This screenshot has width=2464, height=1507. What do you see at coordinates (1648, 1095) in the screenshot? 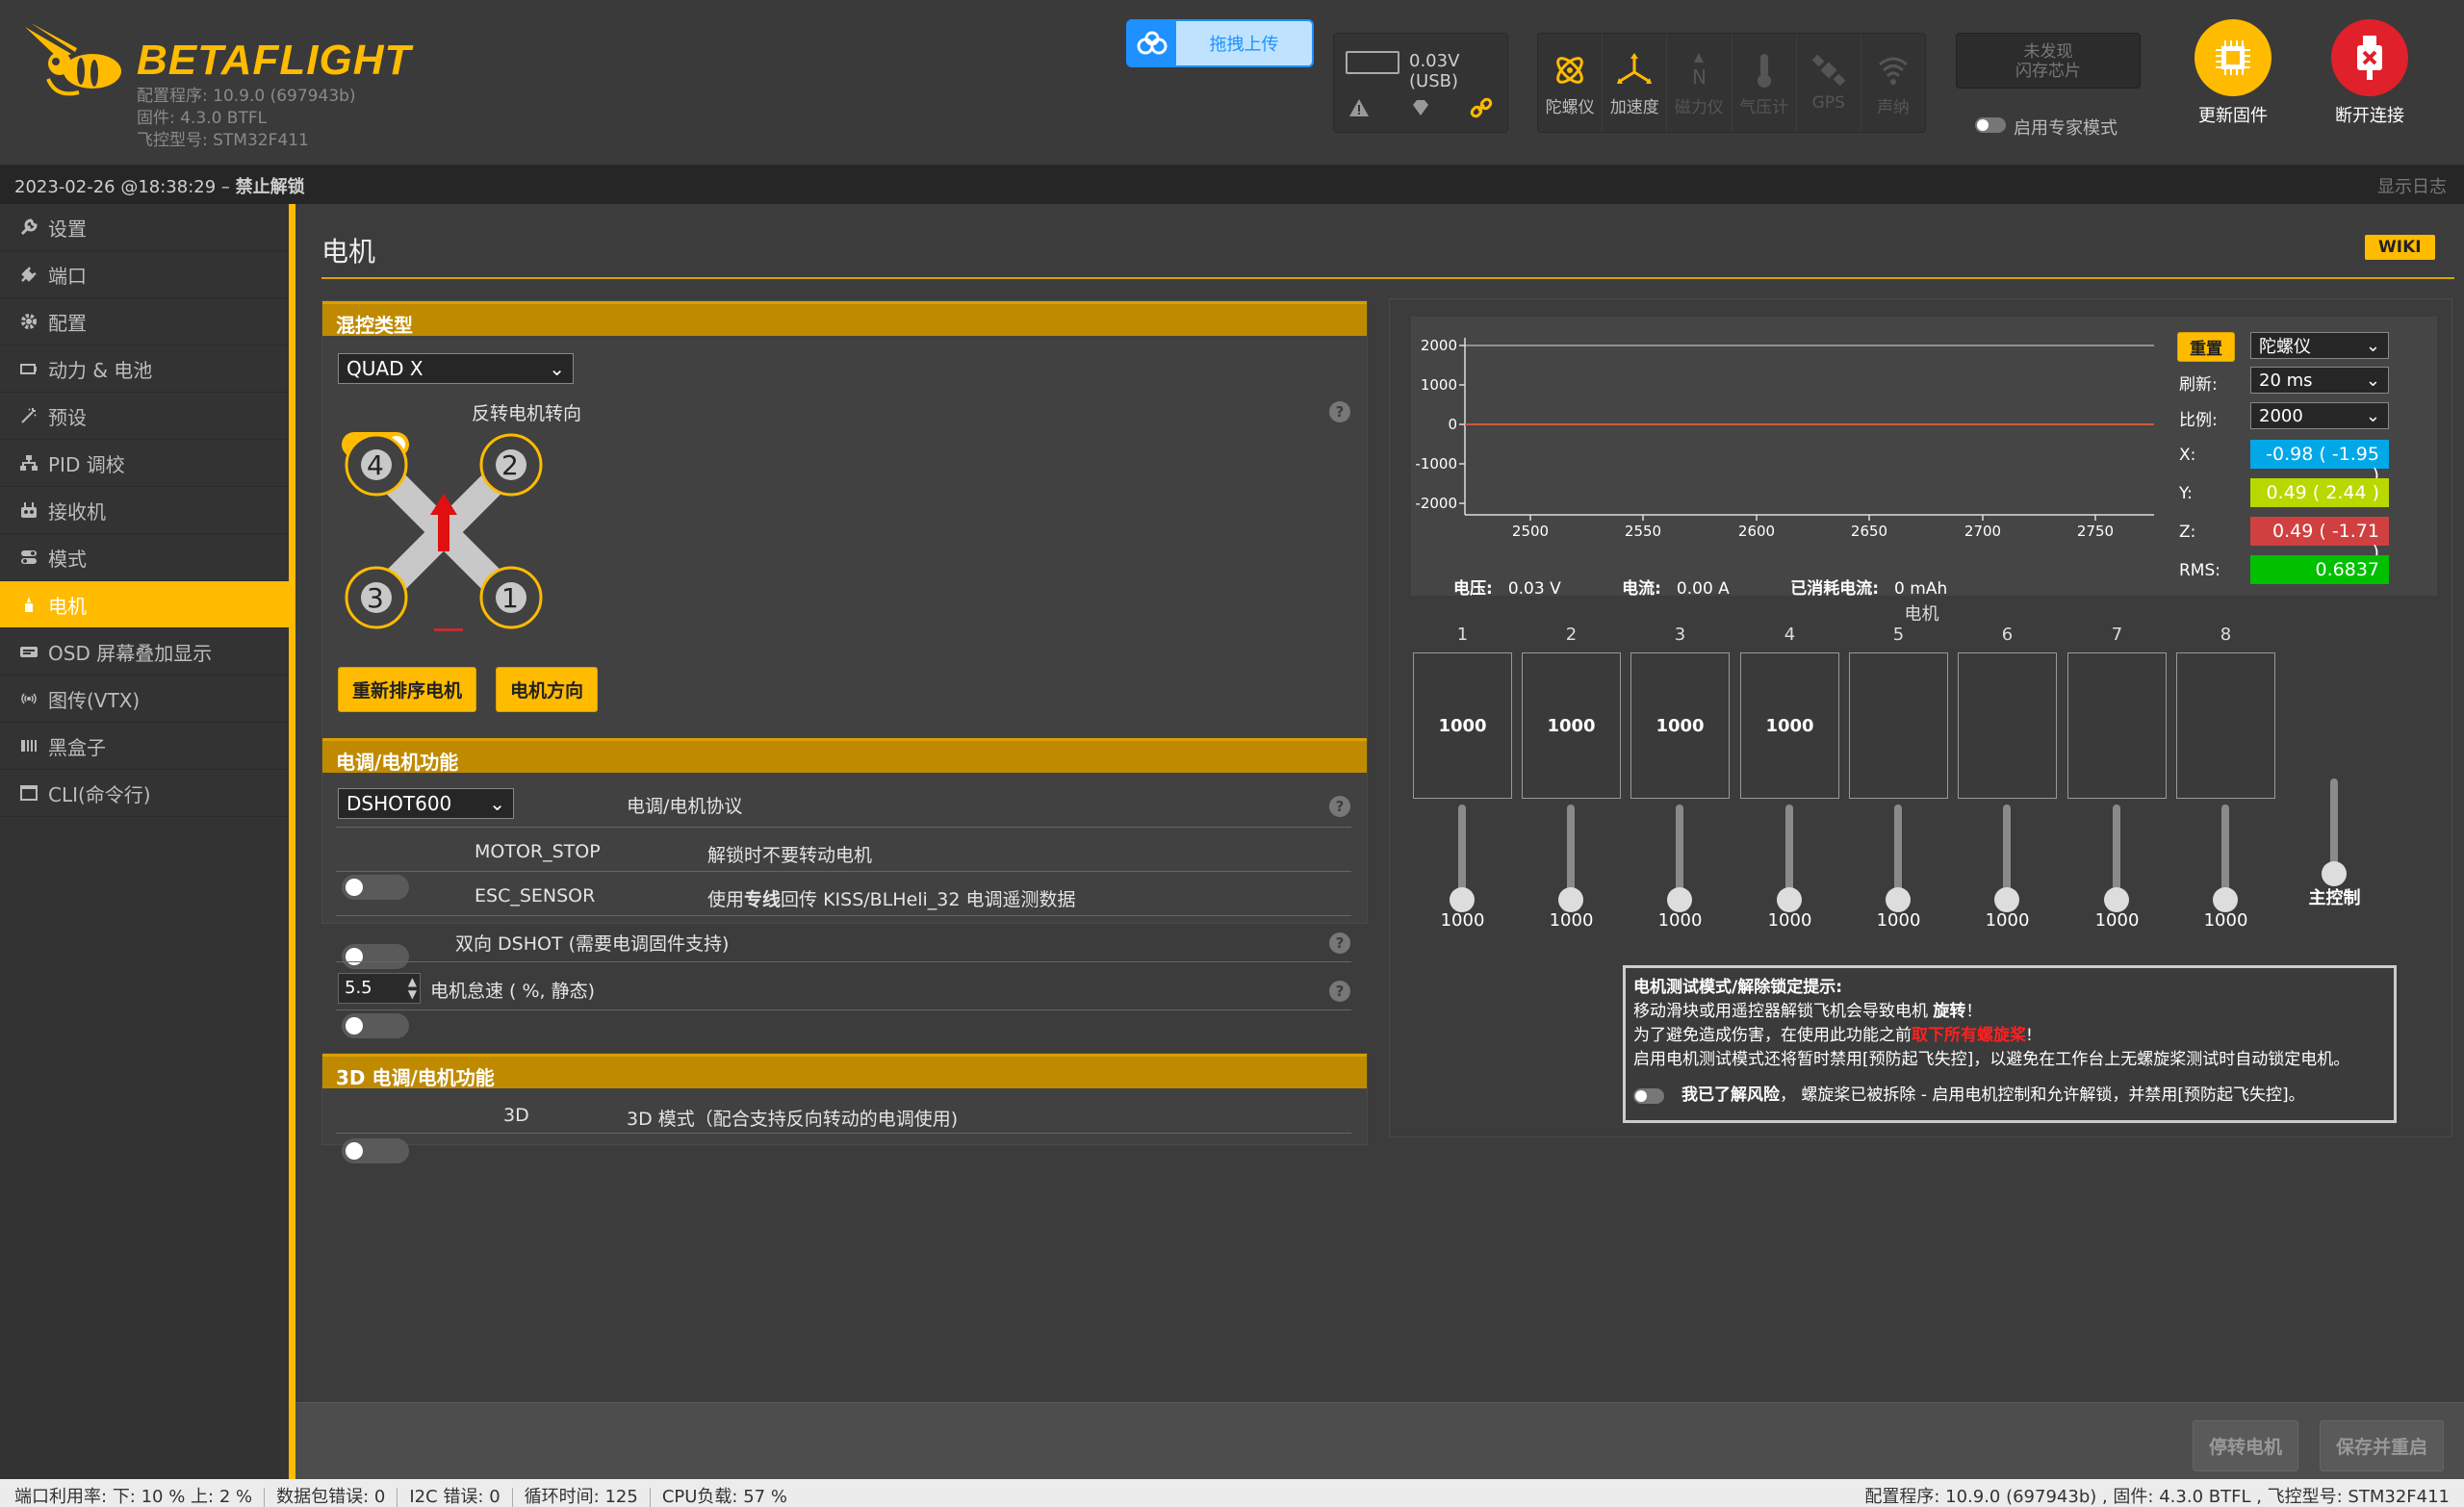
I see `risk-acknowledge-toggle` at bounding box center [1648, 1095].